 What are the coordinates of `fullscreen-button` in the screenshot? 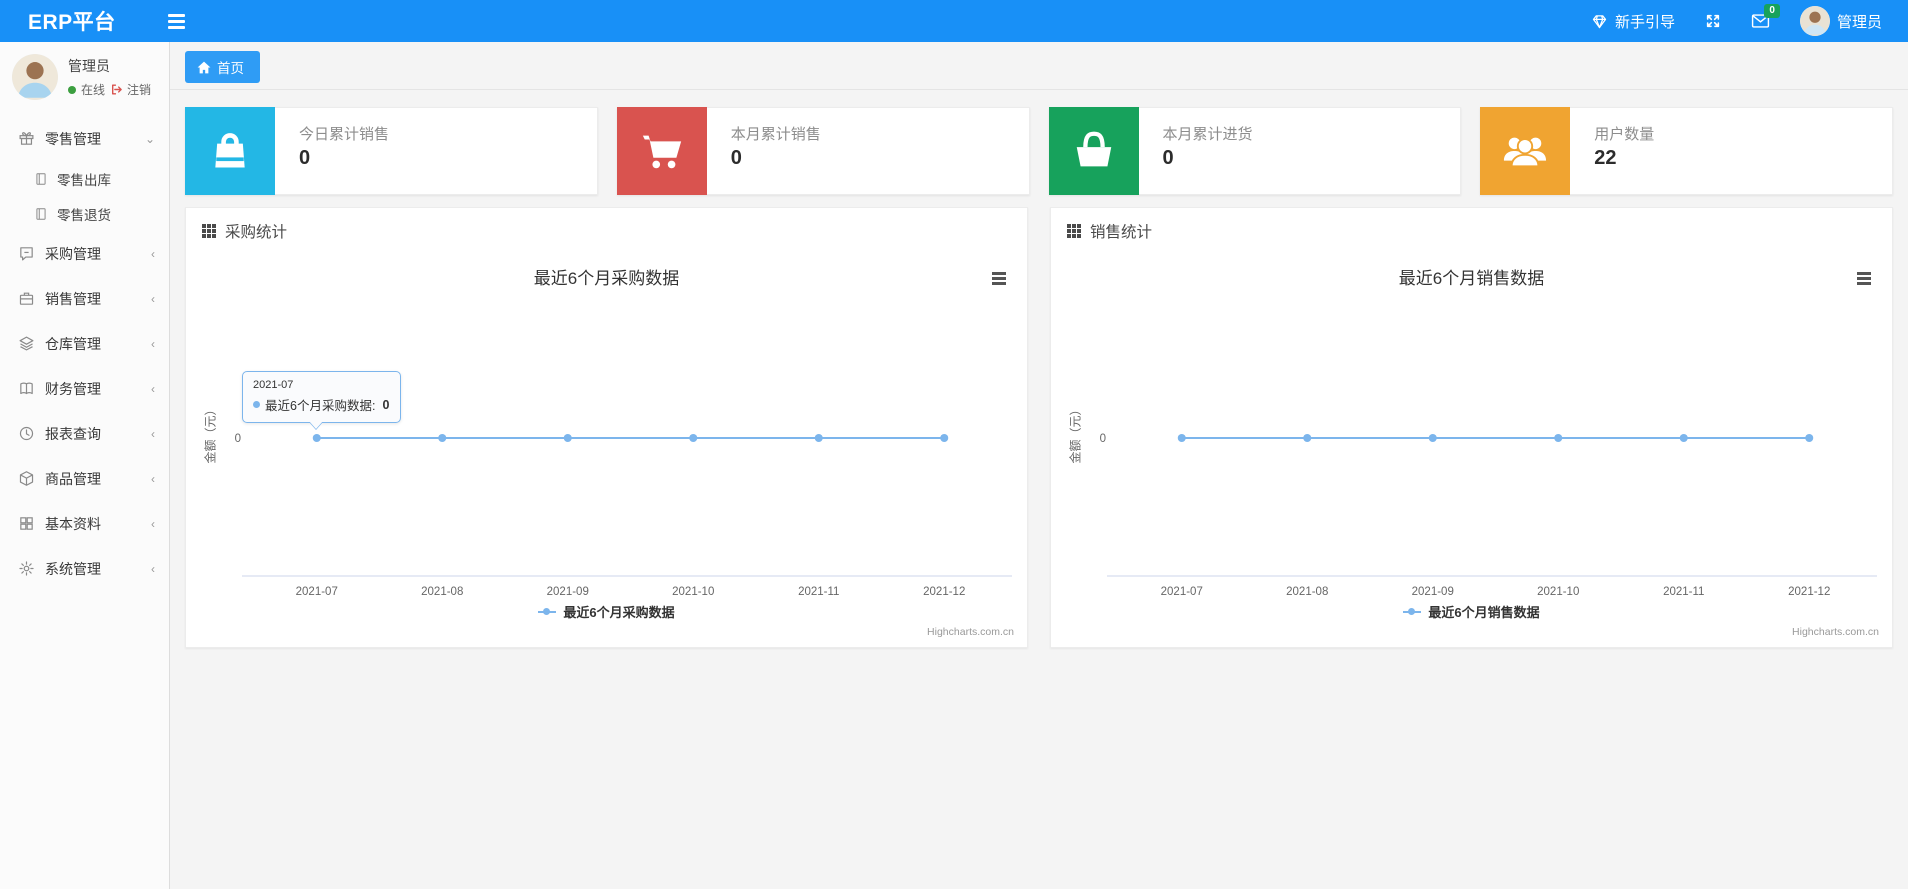 It's located at (1713, 21).